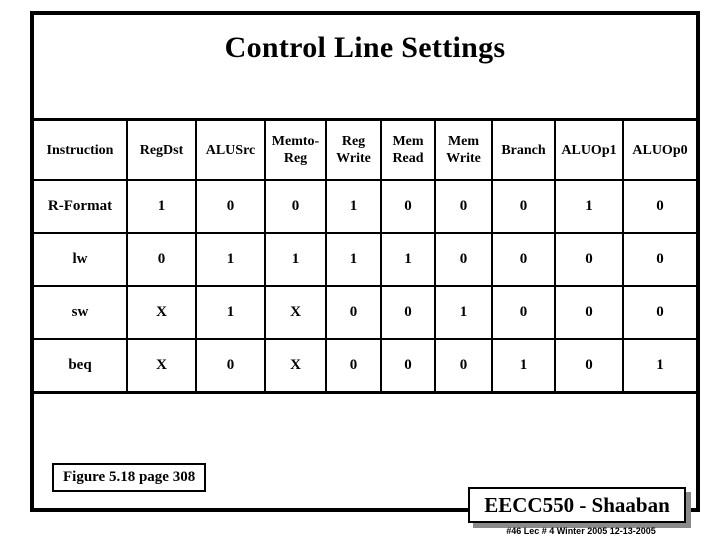  I want to click on cell-regdst: 0, so click(161, 260).